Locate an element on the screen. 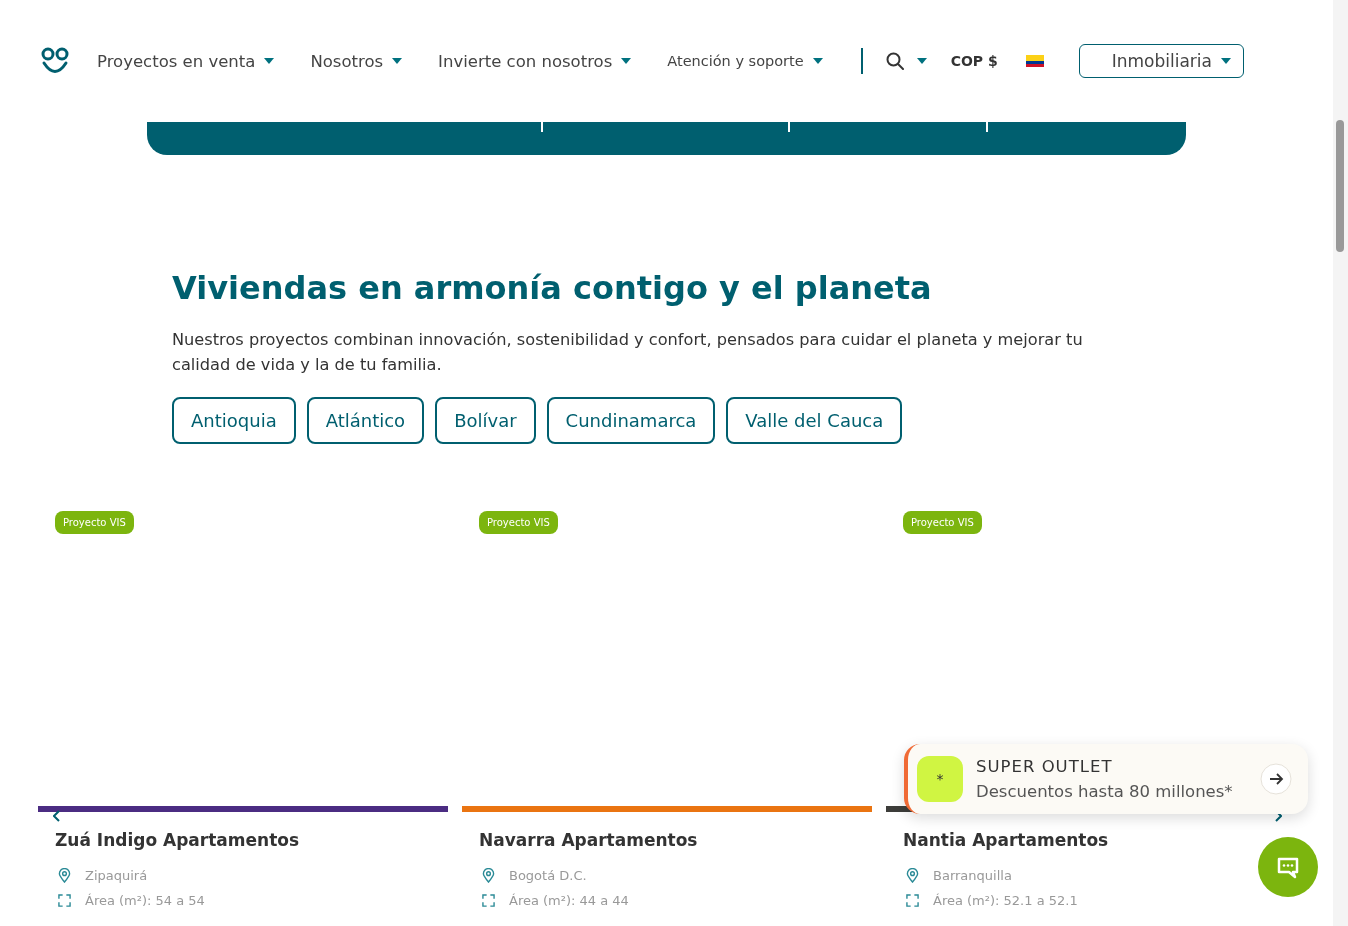 Image resolution: width=1348 pixels, height=926 pixels. promo-subtitle: Descuentos hasta 80 millones* is located at coordinates (1105, 791).